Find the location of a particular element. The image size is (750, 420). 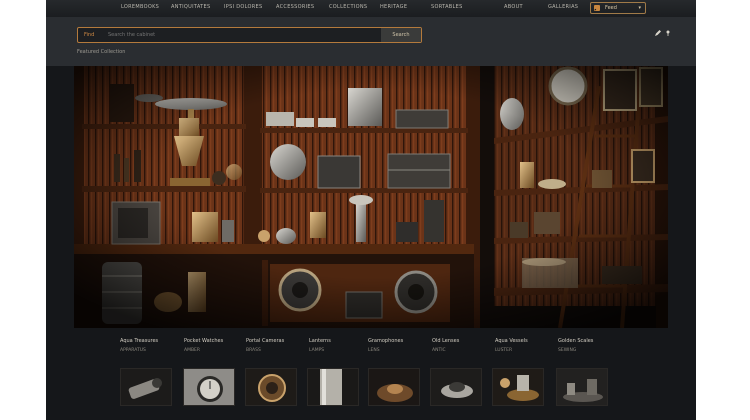

search-box: Find Search is located at coordinates (249, 35).